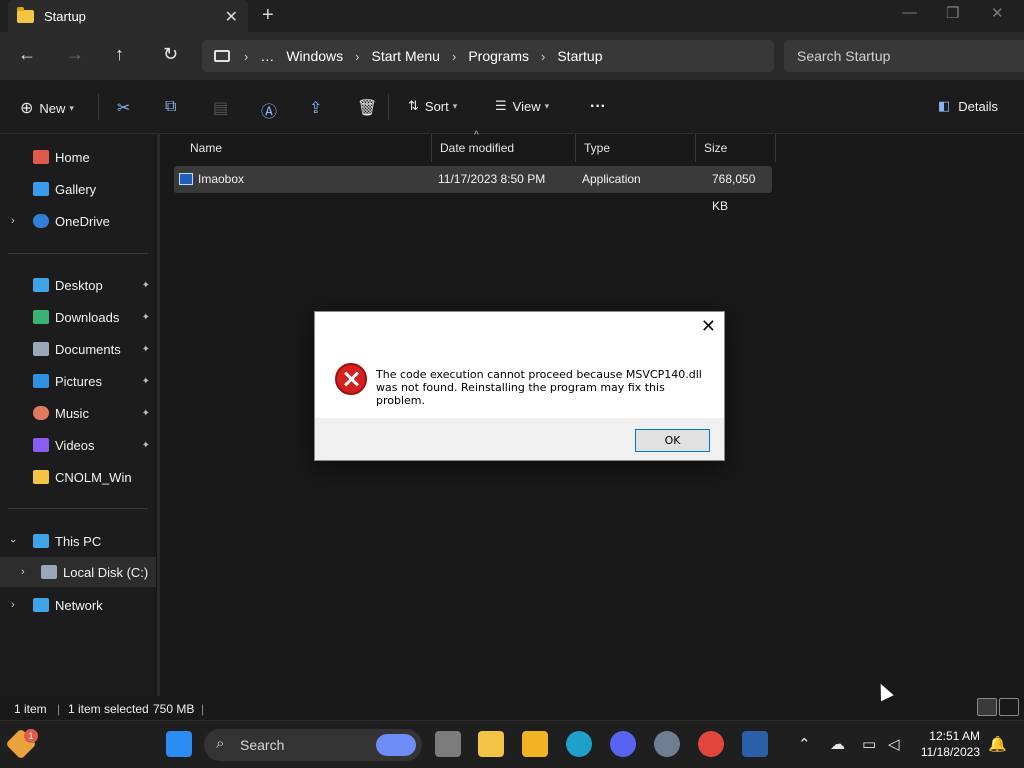 The height and width of the screenshot is (768, 1024). Describe the element at coordinates (179, 744) in the screenshot. I see `windows-start-icon` at that location.